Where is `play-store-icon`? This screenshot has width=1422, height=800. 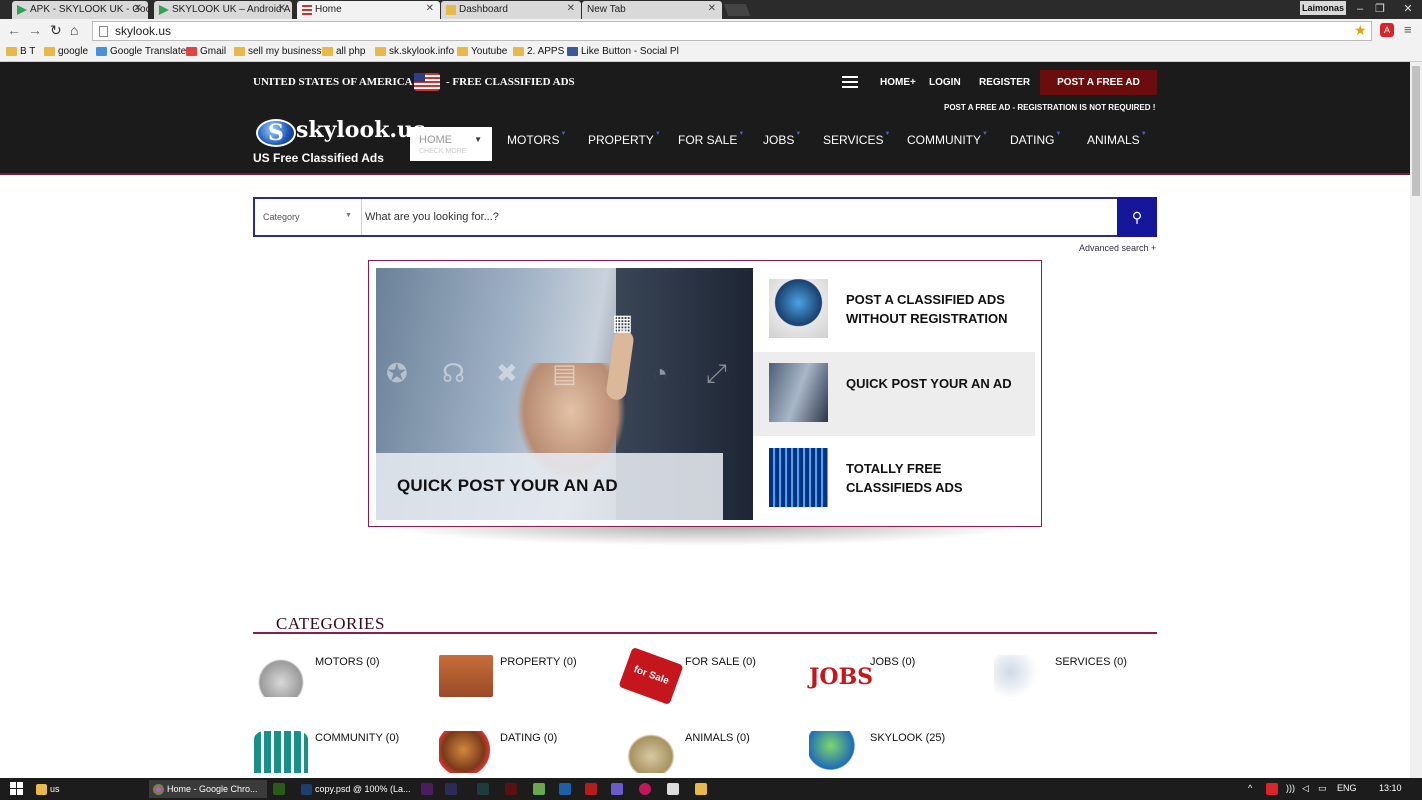
play-store-icon is located at coordinates (22, 10).